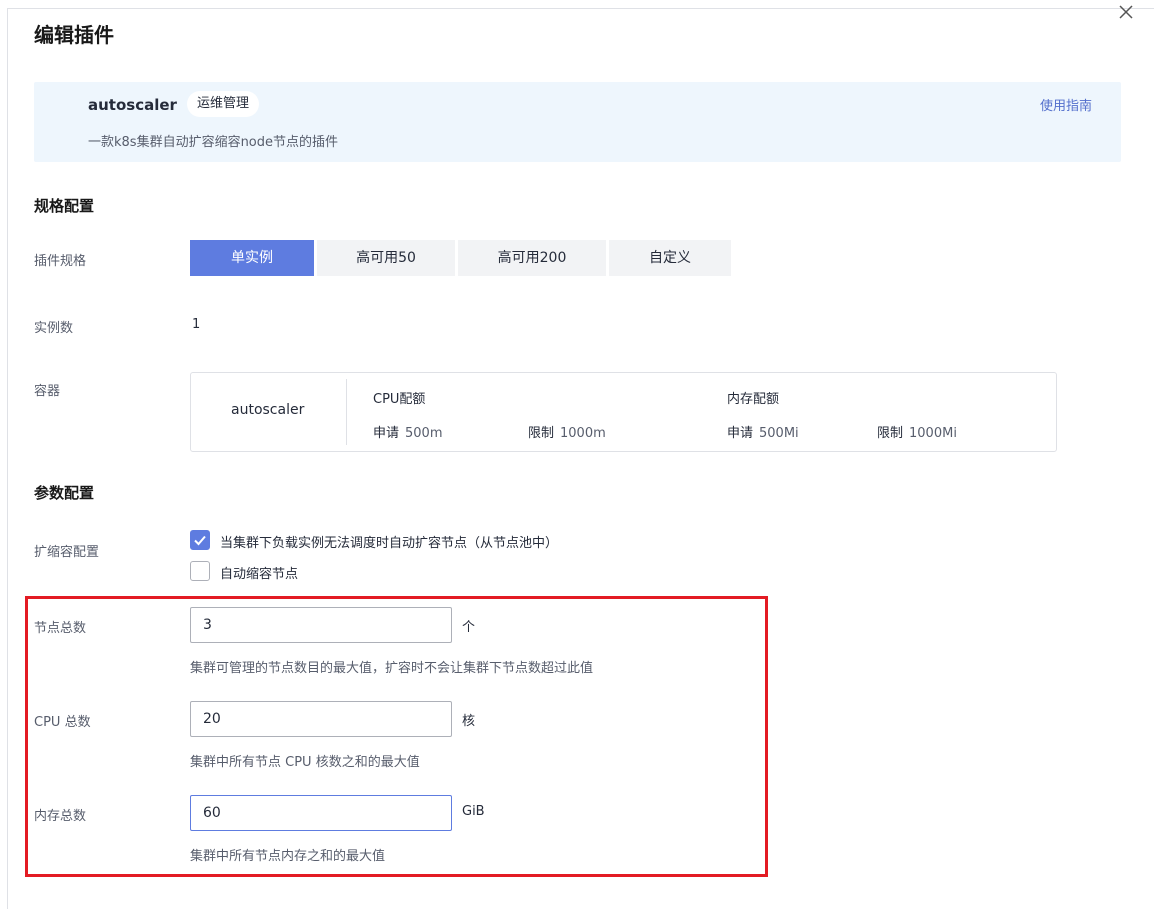 This screenshot has width=1154, height=909. I want to click on total-cpu-unit: 核, so click(469, 721).